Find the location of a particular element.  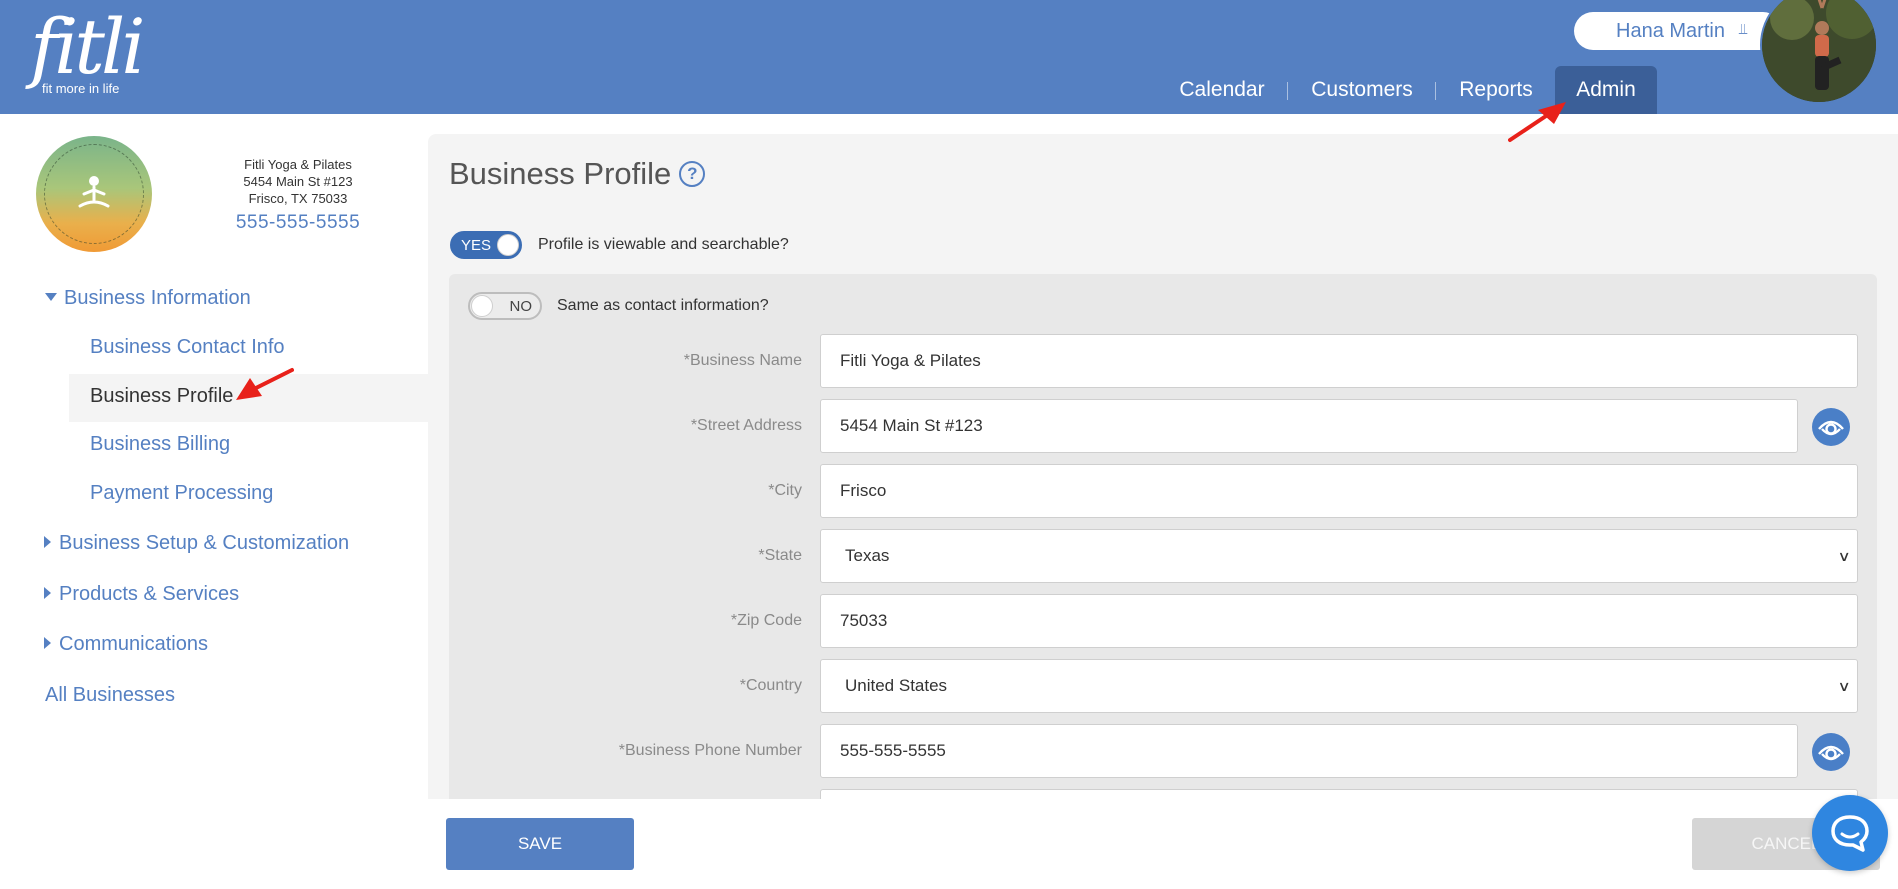

user-avatar is located at coordinates (1819, 52).